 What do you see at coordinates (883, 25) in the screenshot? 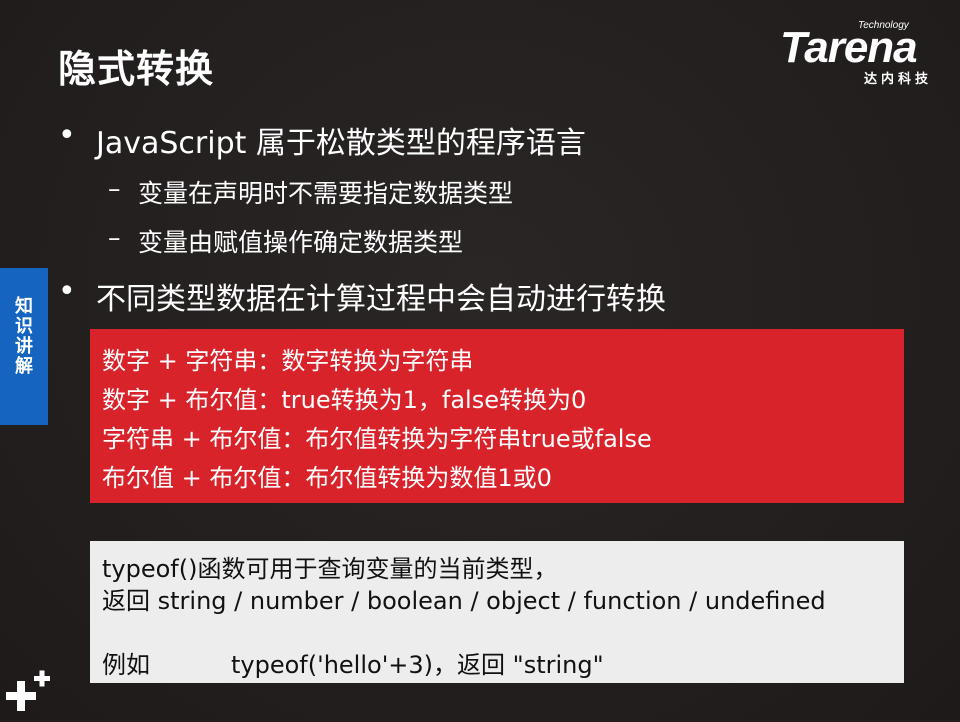
I see `logo-technology: Technology` at bounding box center [883, 25].